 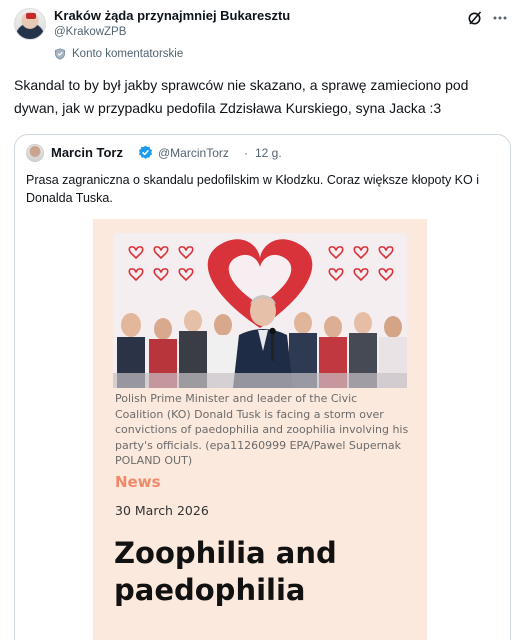 What do you see at coordinates (475, 18) in the screenshot?
I see `grok-icon` at bounding box center [475, 18].